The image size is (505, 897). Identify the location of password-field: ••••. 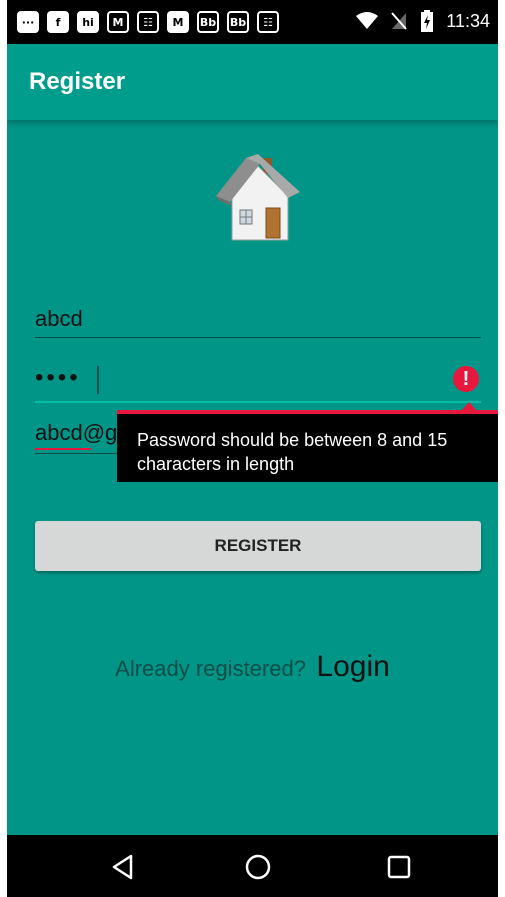
(258, 383).